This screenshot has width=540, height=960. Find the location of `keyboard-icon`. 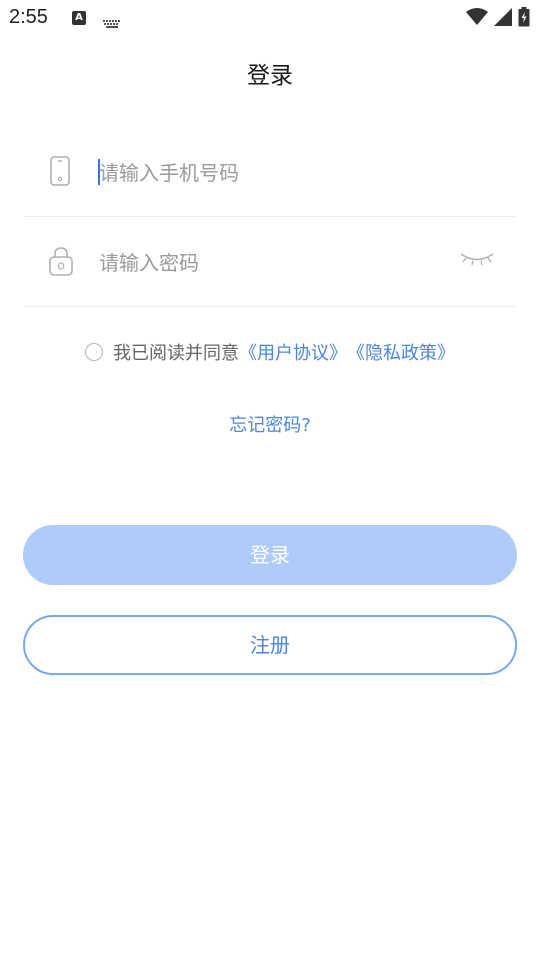

keyboard-icon is located at coordinates (112, 23).